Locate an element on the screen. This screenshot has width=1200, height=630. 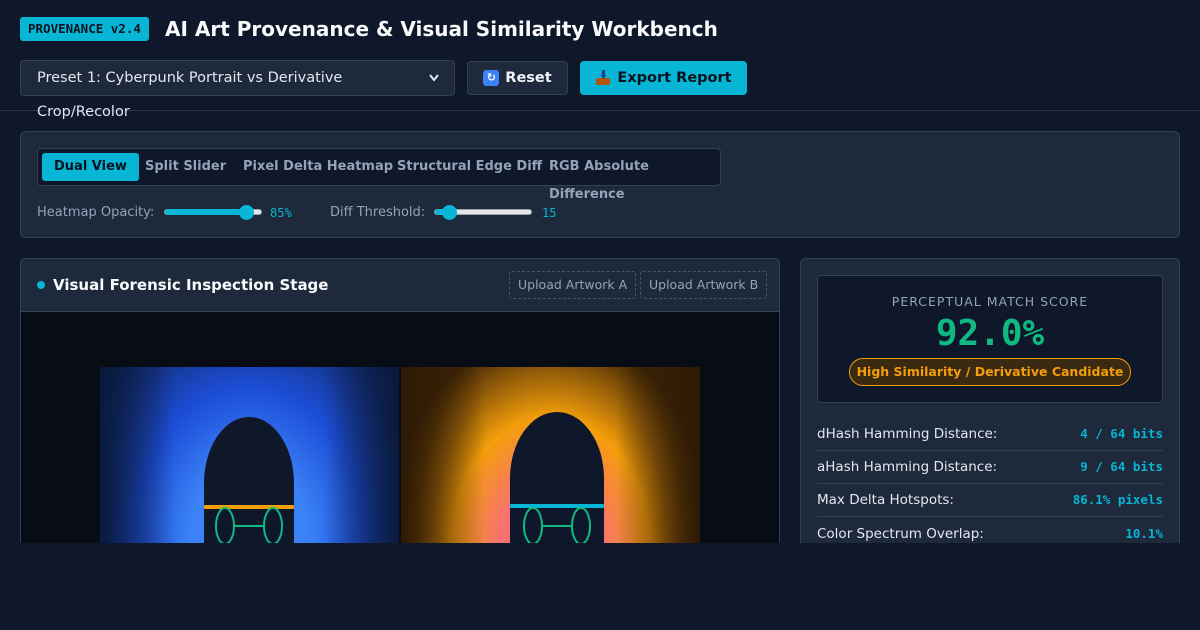
metric-value: 10.1% is located at coordinates (1144, 533).